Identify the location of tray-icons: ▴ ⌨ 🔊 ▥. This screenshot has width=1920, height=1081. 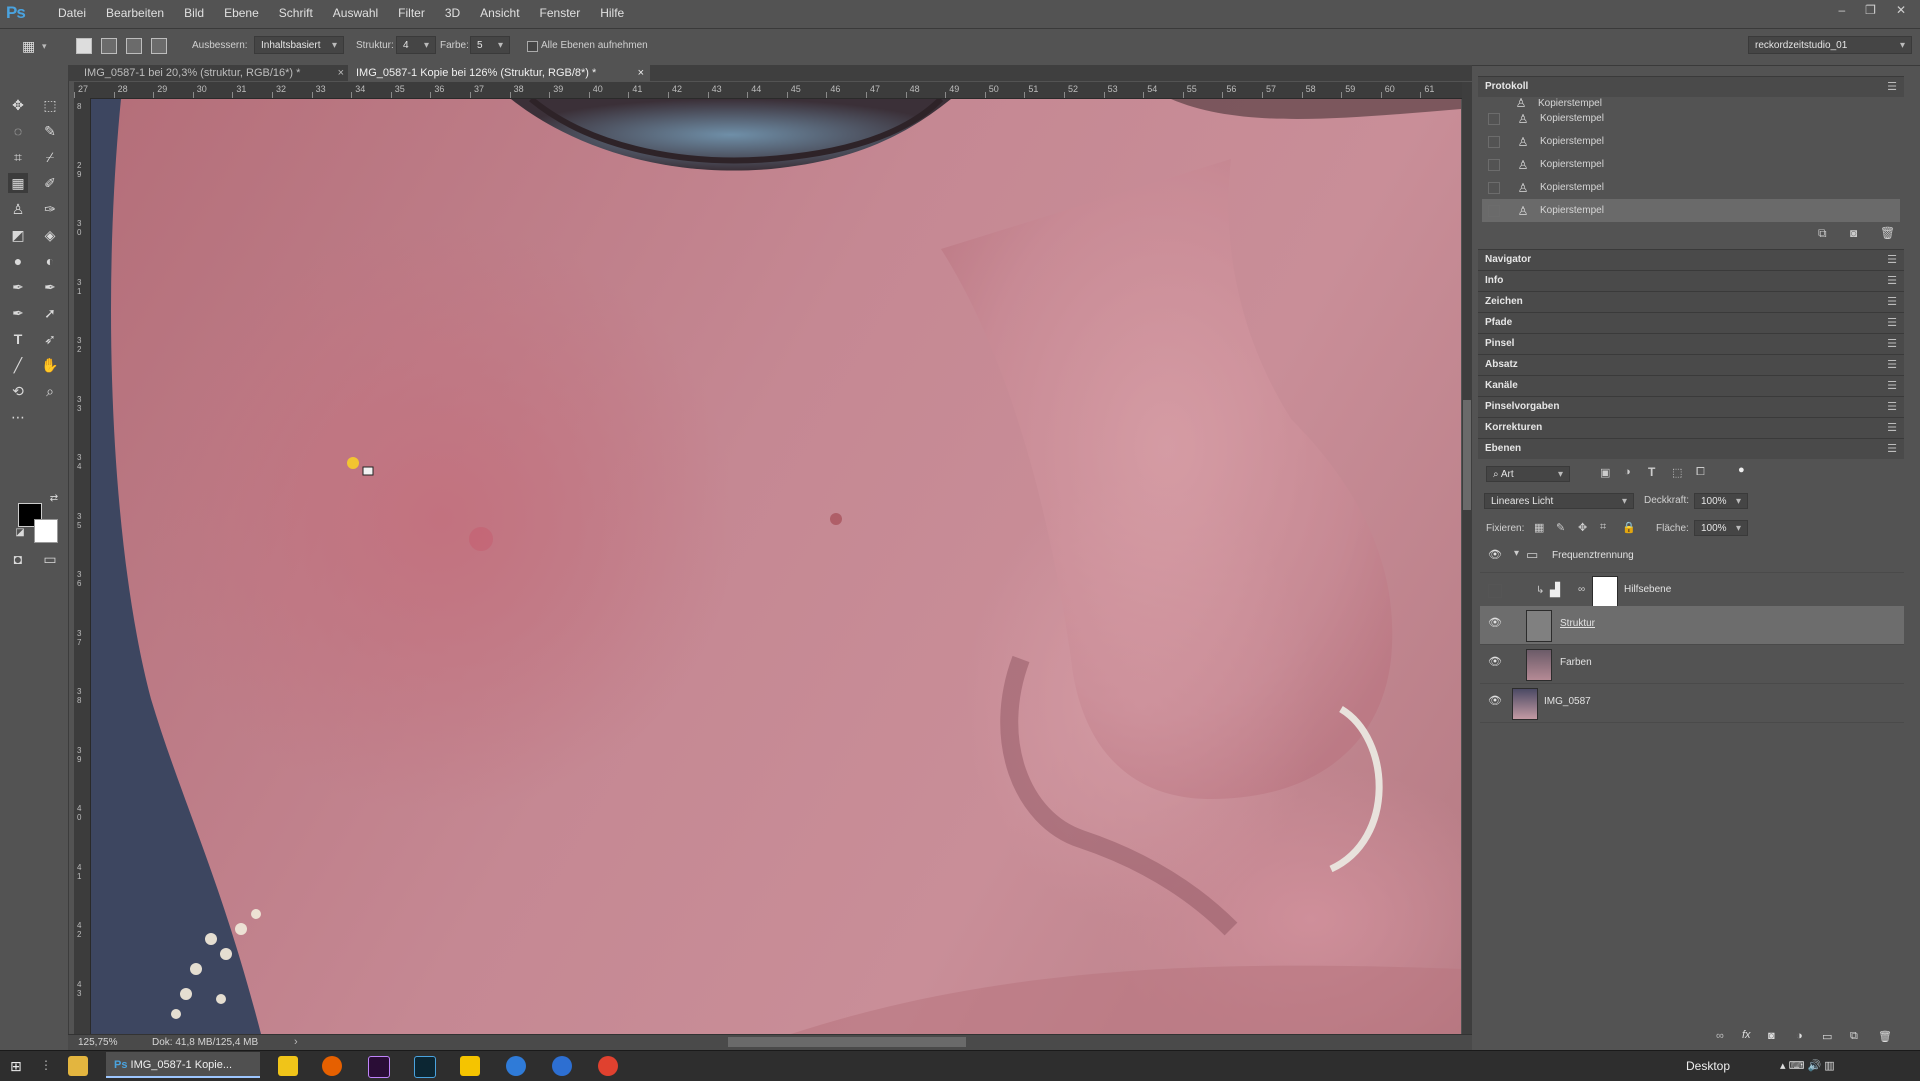
(1807, 1065).